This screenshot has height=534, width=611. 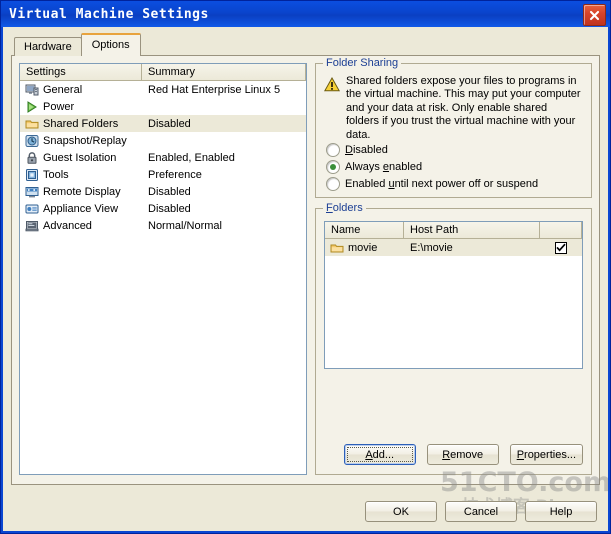 I want to click on settings-row-label: Tools, so click(x=56, y=174).